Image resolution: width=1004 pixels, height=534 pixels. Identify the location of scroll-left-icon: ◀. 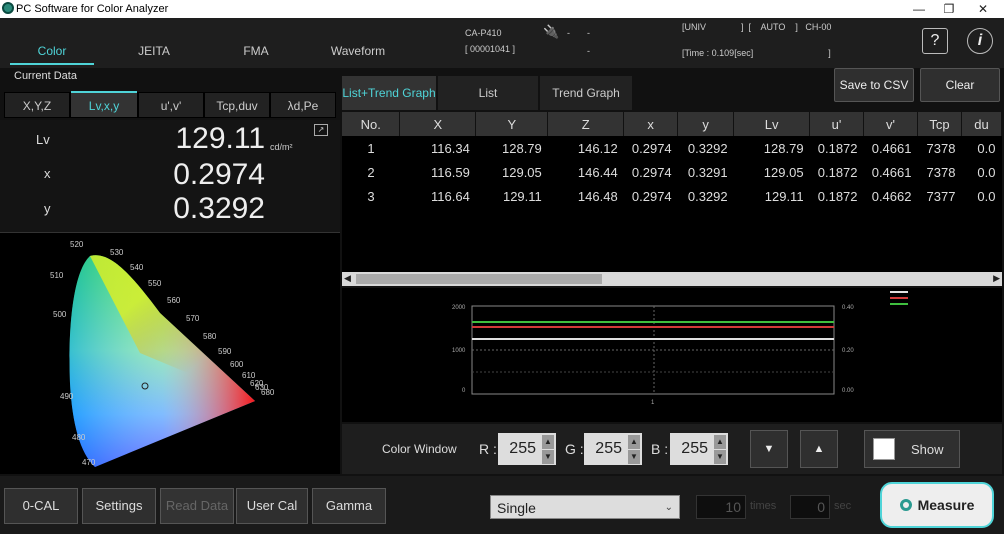
(347, 278).